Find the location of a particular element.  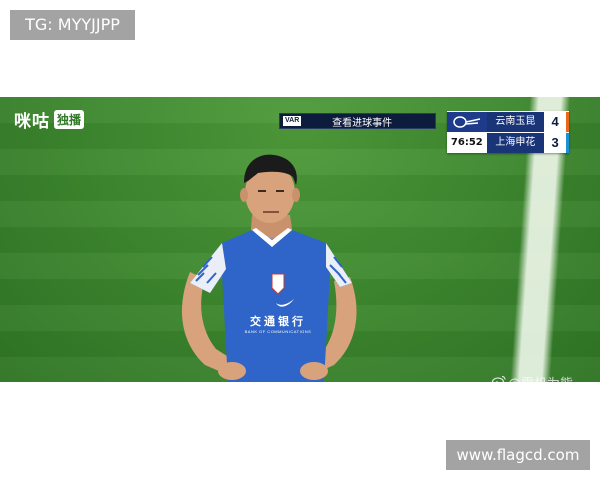

broadcaster-logo: 咪咕 独播 is located at coordinates (49, 120).